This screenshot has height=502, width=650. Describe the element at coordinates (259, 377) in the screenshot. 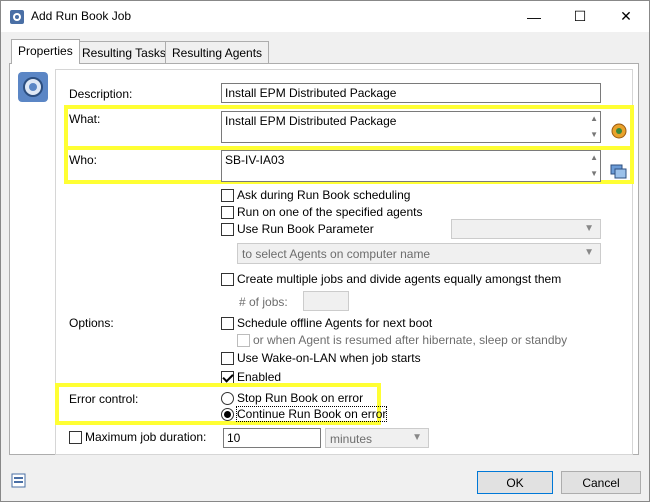

I see `enabled-label: Enabled` at that location.